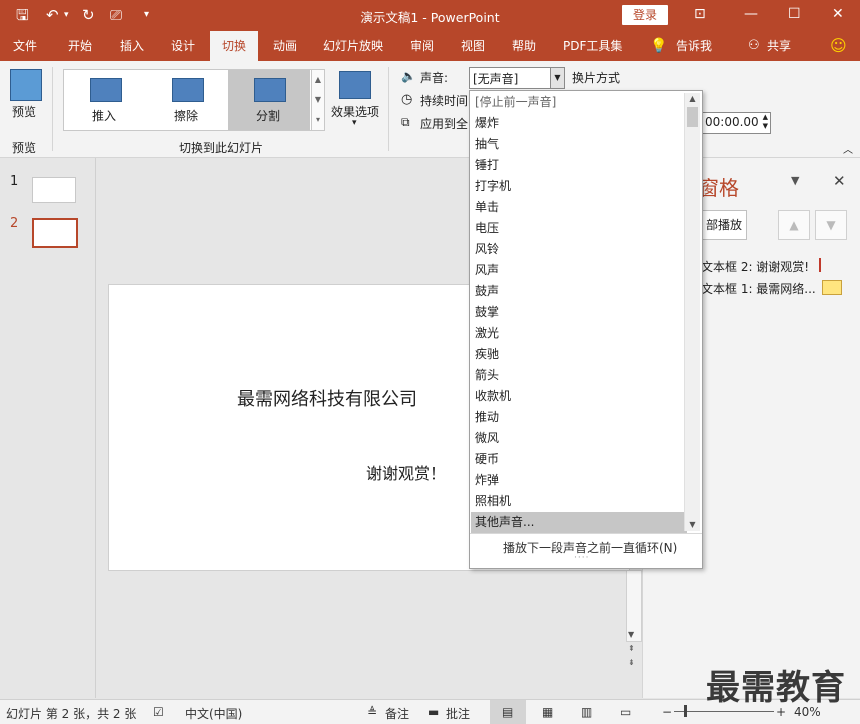 This screenshot has width=860, height=724. I want to click on gallery-up-icon: ▲, so click(318, 80).